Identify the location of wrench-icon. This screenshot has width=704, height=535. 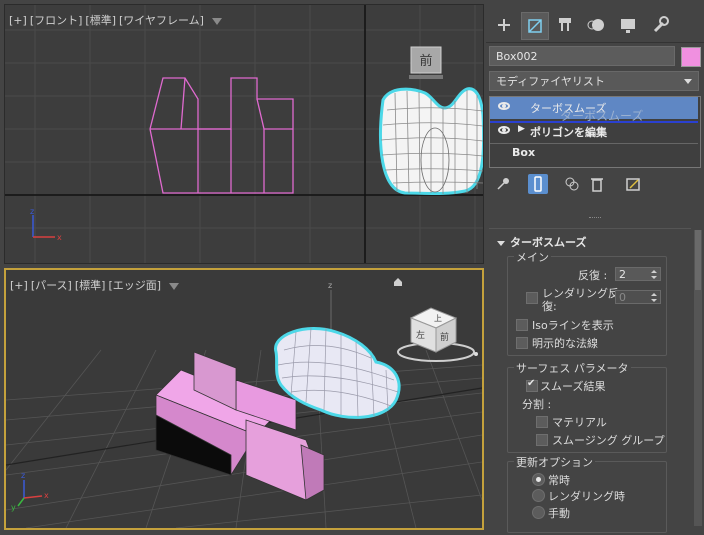
(661, 24).